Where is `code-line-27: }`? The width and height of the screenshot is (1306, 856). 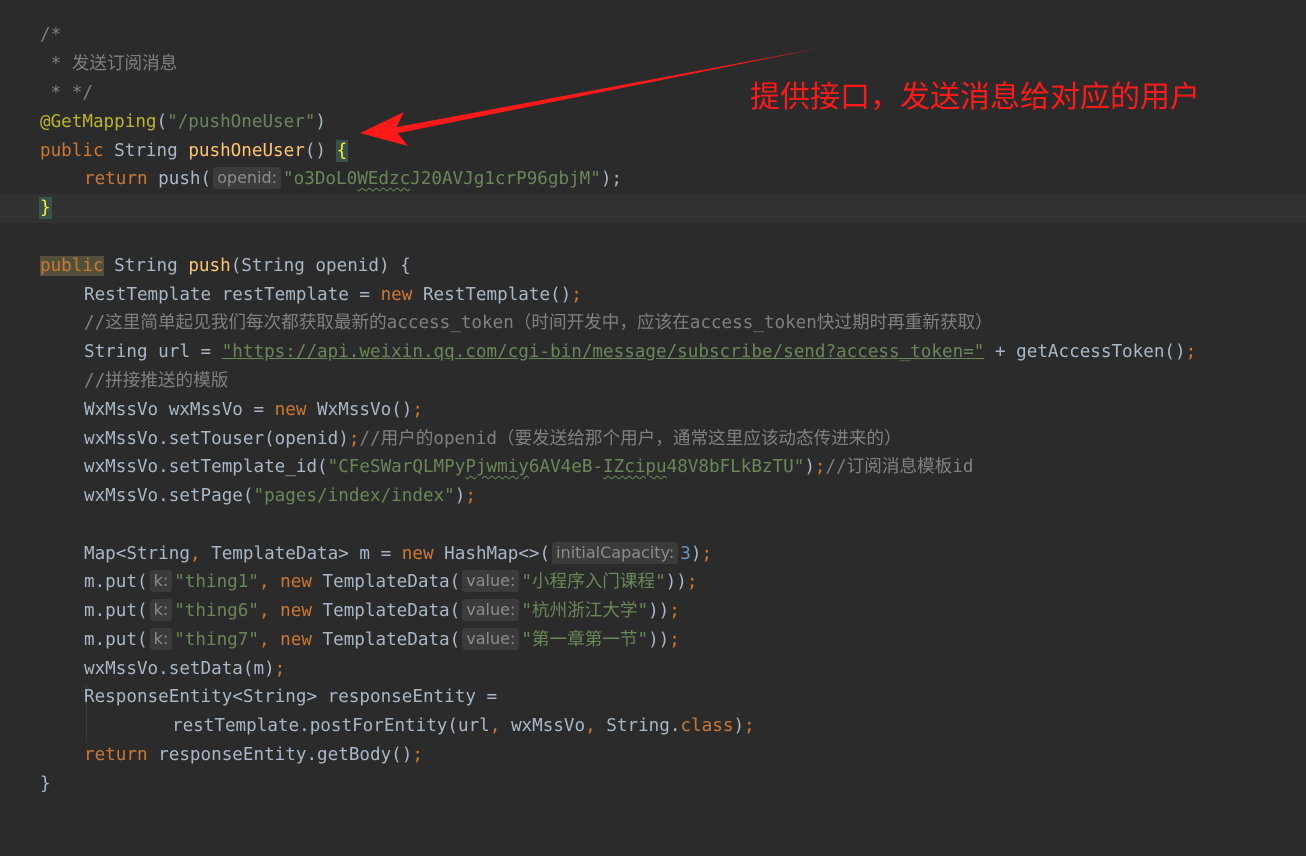
code-line-27: } is located at coordinates (653, 784).